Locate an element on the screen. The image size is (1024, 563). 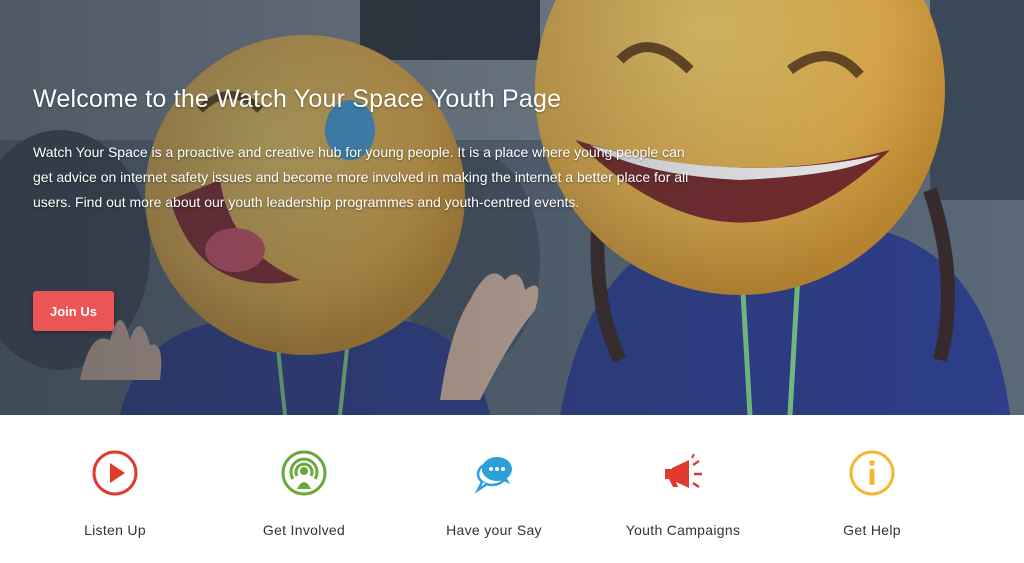
feature-listen-up: Listen Up is located at coordinates (115, 489).